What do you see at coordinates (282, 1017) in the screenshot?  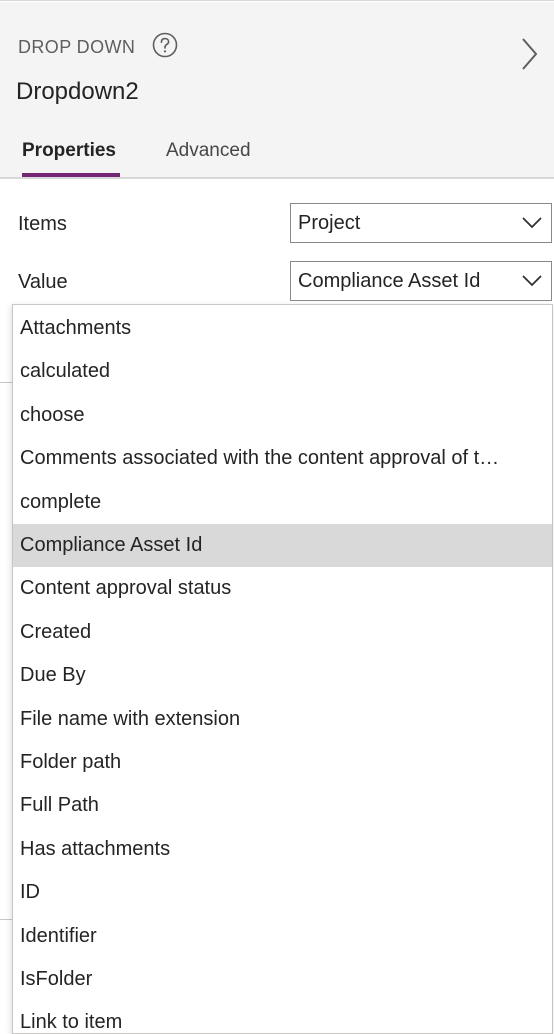 I see `dropdown-option: Link to item` at bounding box center [282, 1017].